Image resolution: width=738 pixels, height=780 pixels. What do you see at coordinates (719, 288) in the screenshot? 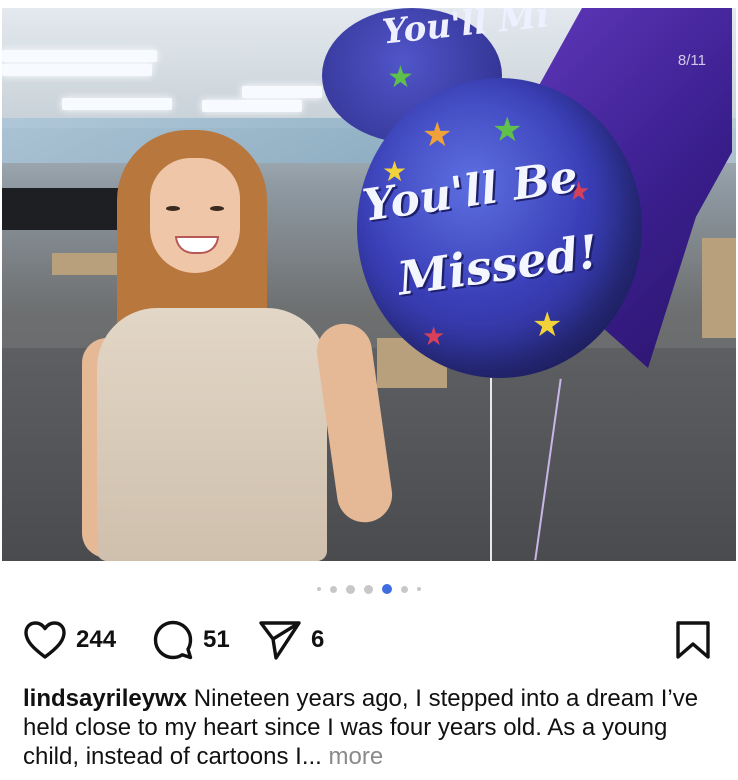
I see `desk` at bounding box center [719, 288].